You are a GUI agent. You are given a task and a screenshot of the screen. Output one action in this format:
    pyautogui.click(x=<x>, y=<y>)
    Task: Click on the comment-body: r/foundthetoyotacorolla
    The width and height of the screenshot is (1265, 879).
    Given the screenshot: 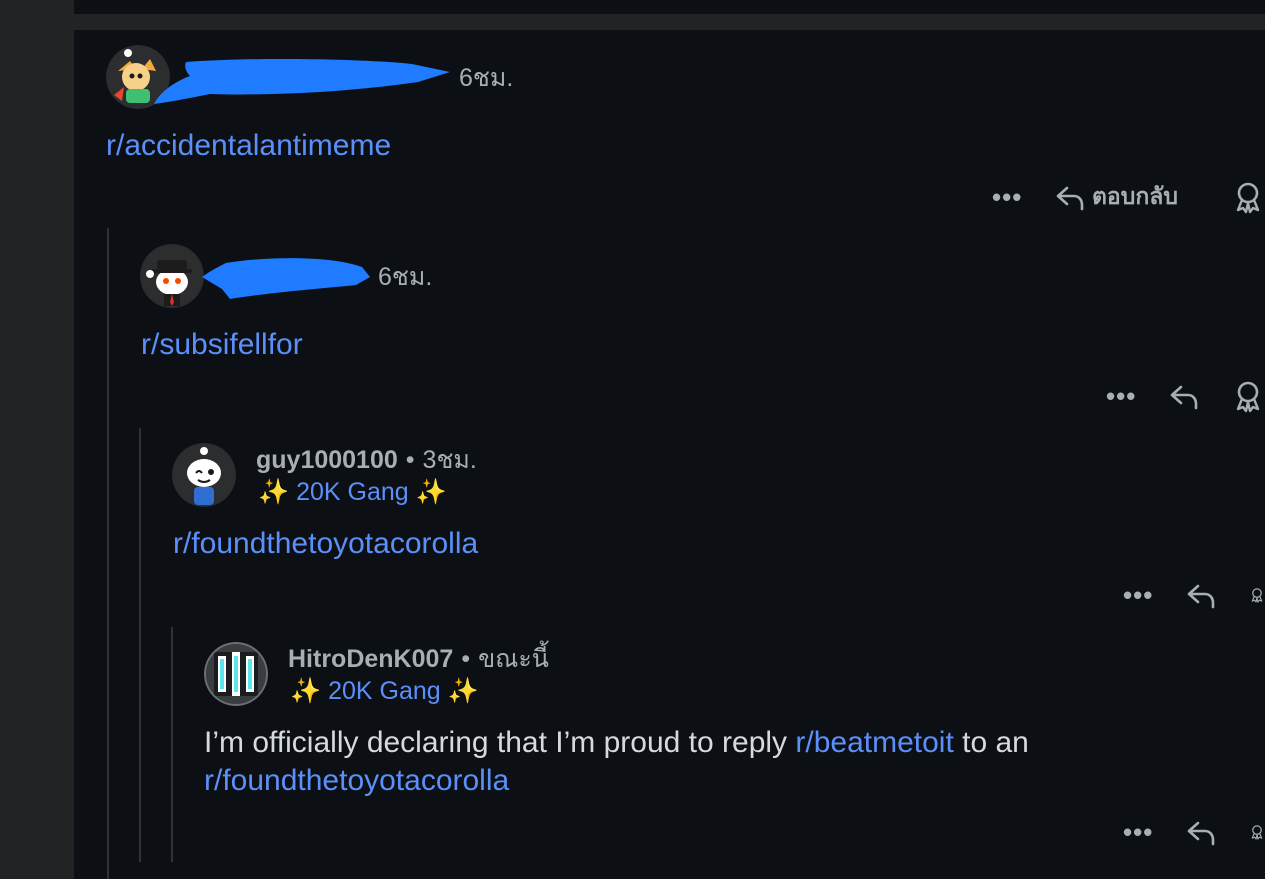 What is the action you would take?
    pyautogui.click(x=325, y=544)
    